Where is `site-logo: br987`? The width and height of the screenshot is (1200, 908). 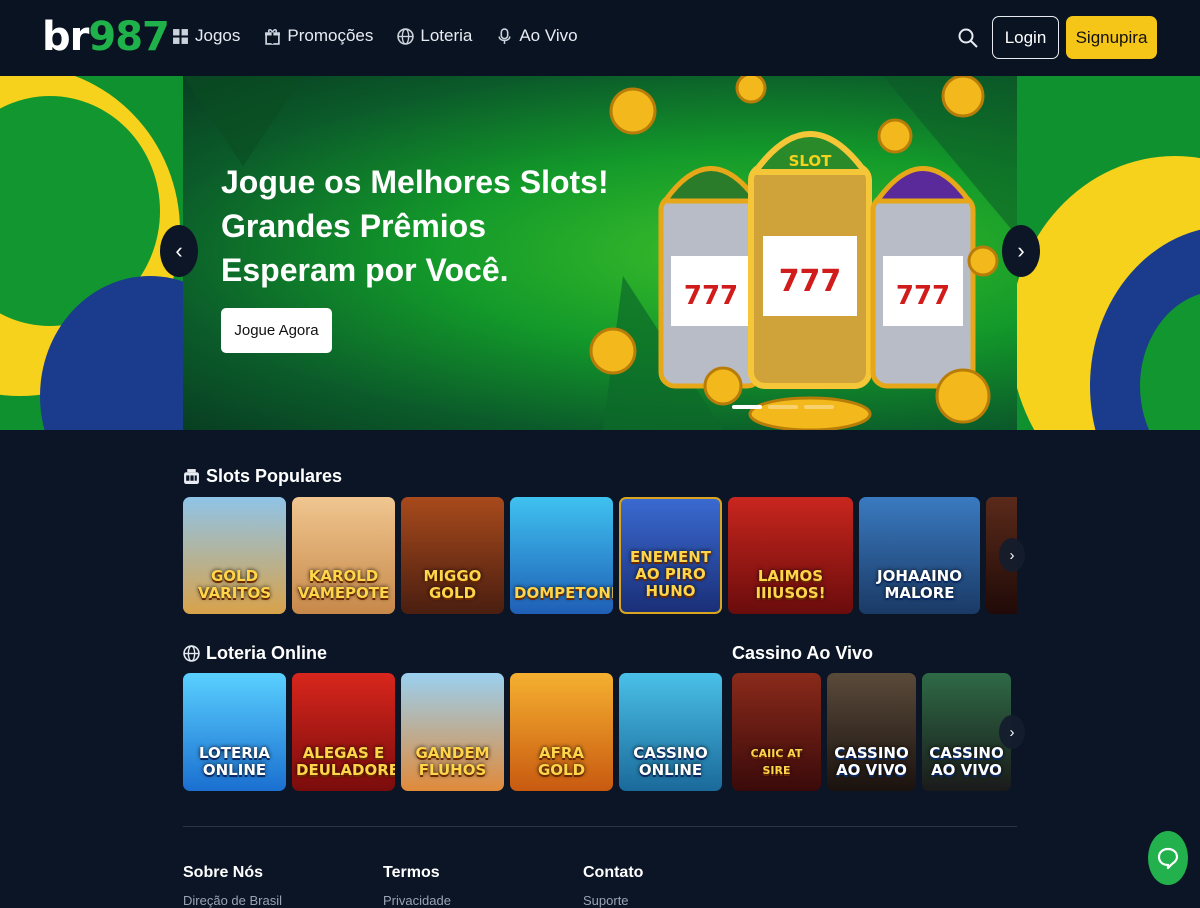
site-logo: br987 is located at coordinates (106, 37).